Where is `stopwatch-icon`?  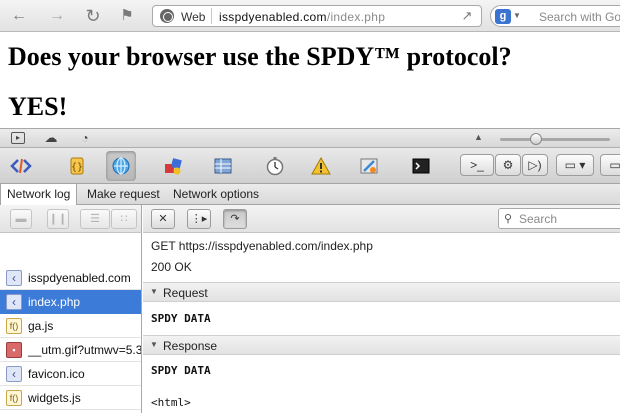 stopwatch-icon is located at coordinates (275, 166).